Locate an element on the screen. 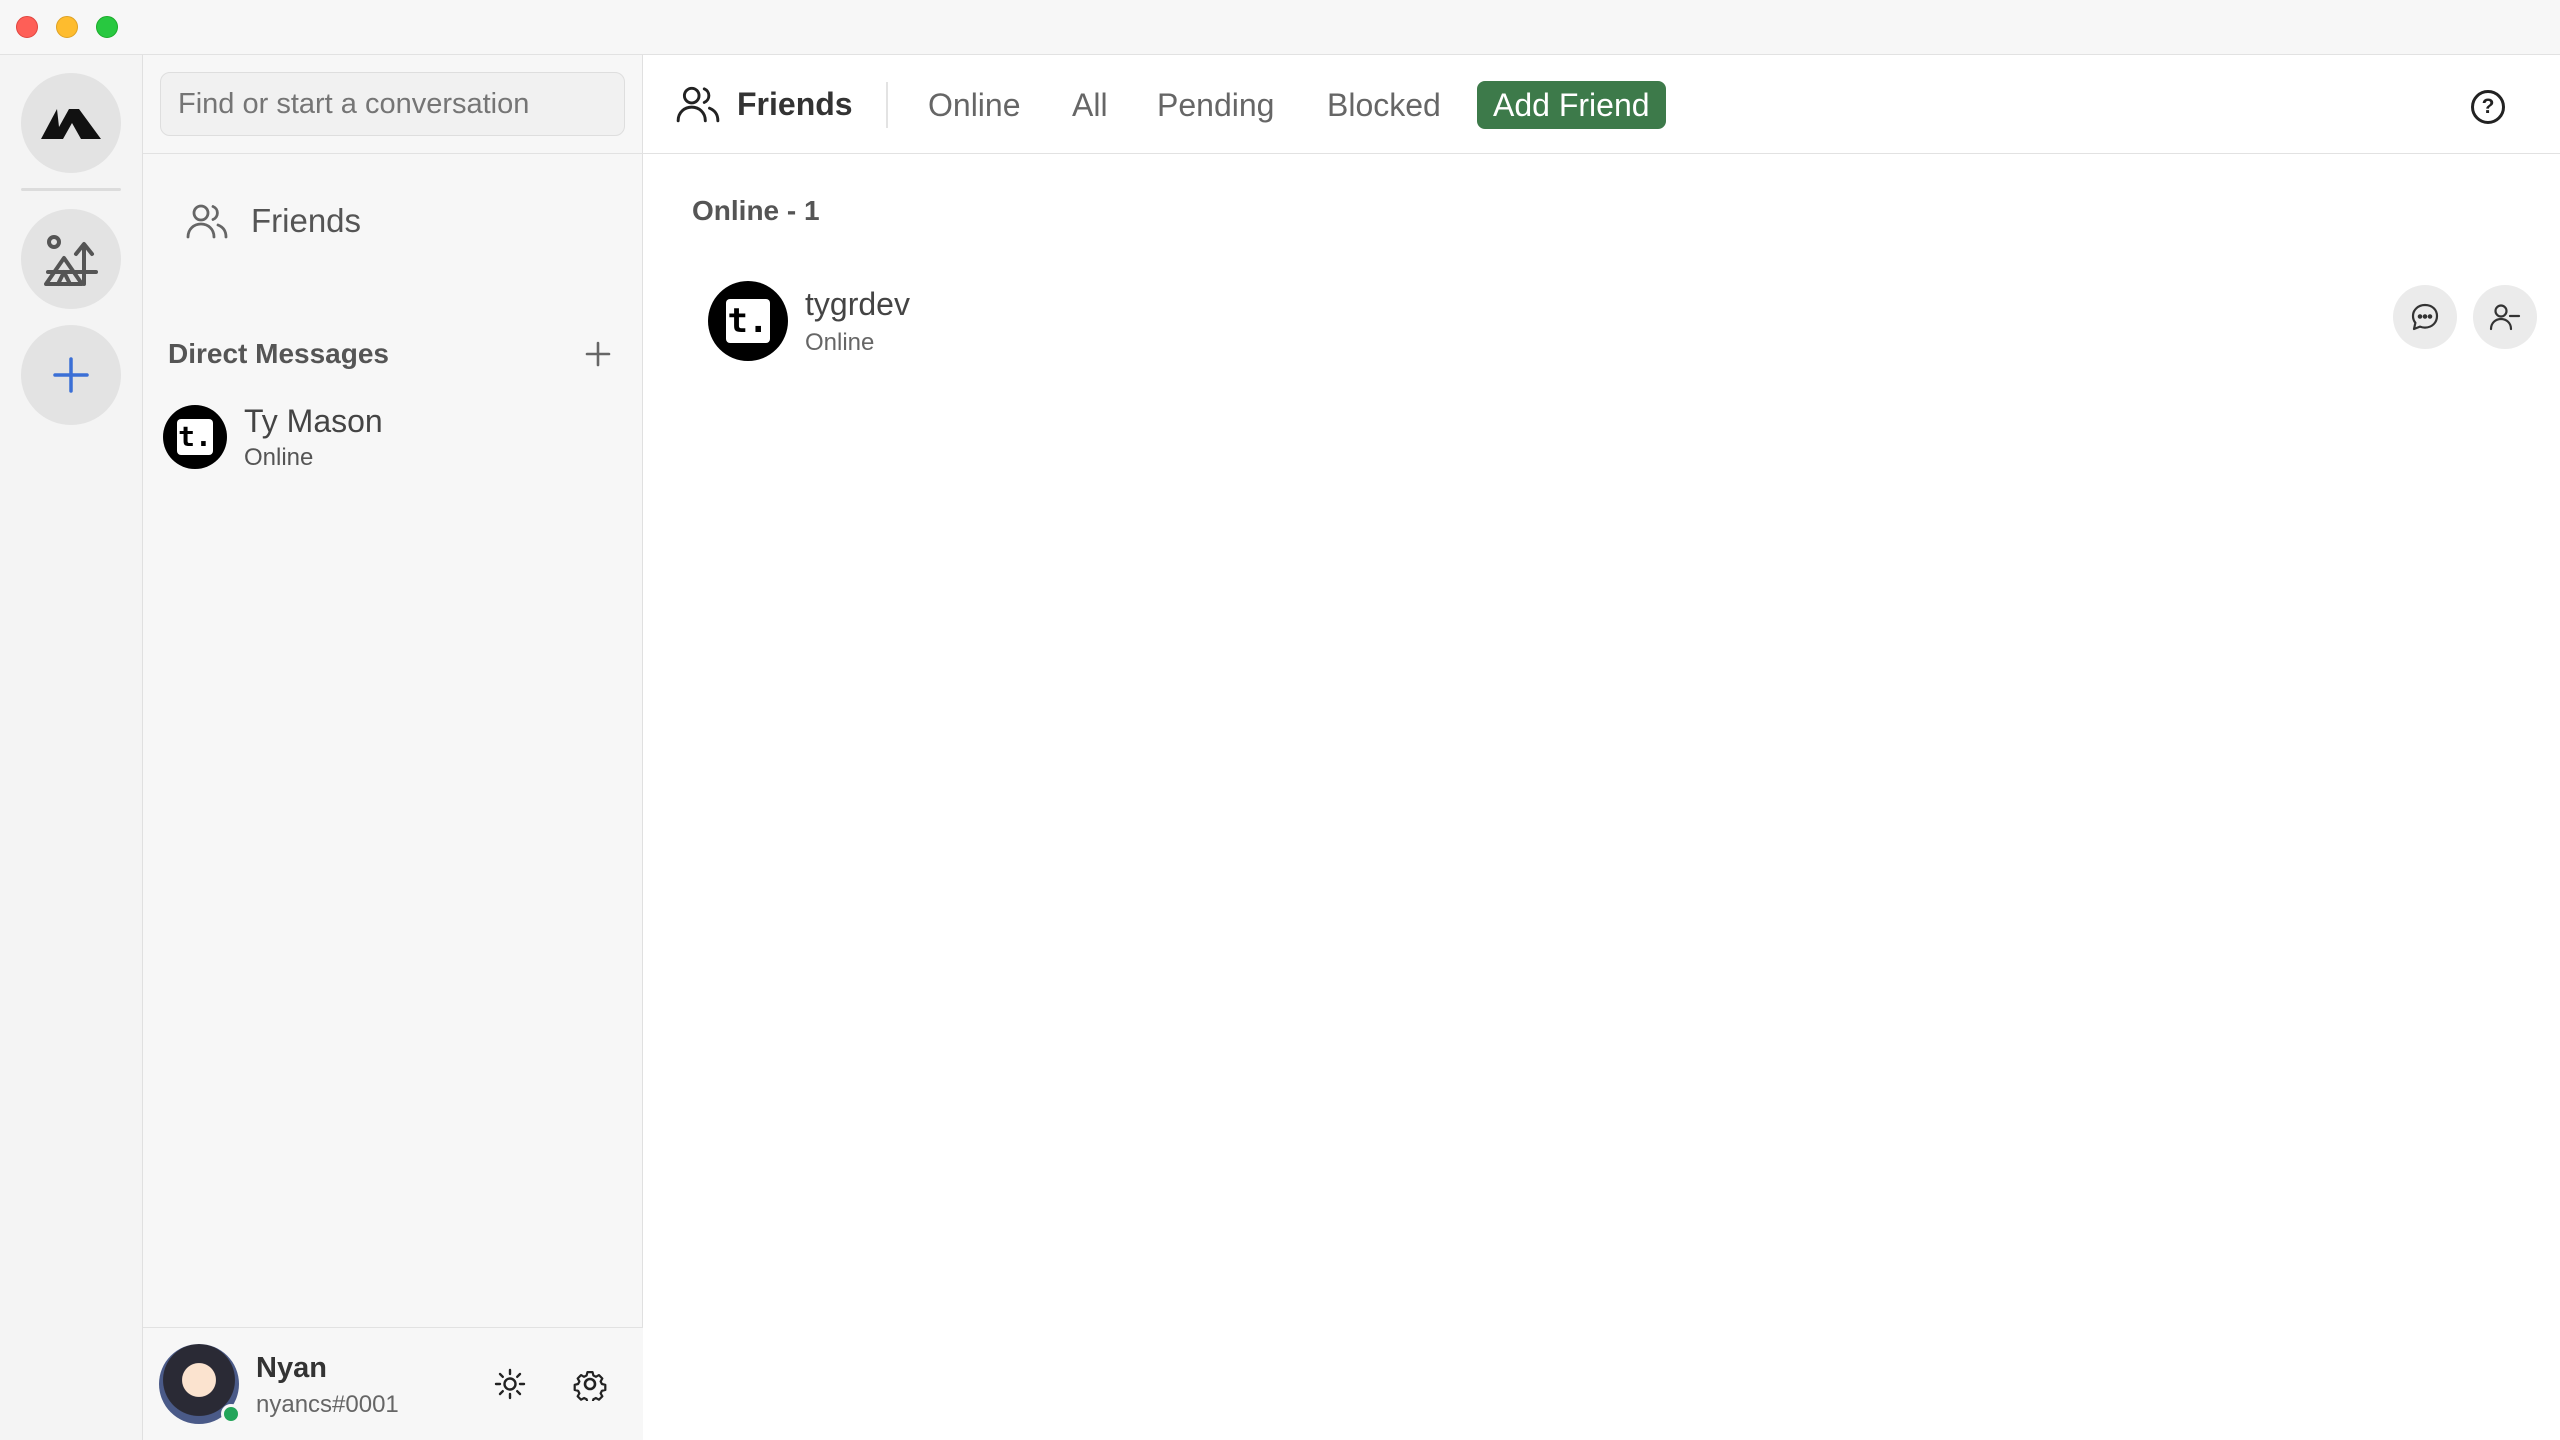 Image resolution: width=2560 pixels, height=1440 pixels. dm-item: t. Ty Mason Online is located at coordinates (393, 437).